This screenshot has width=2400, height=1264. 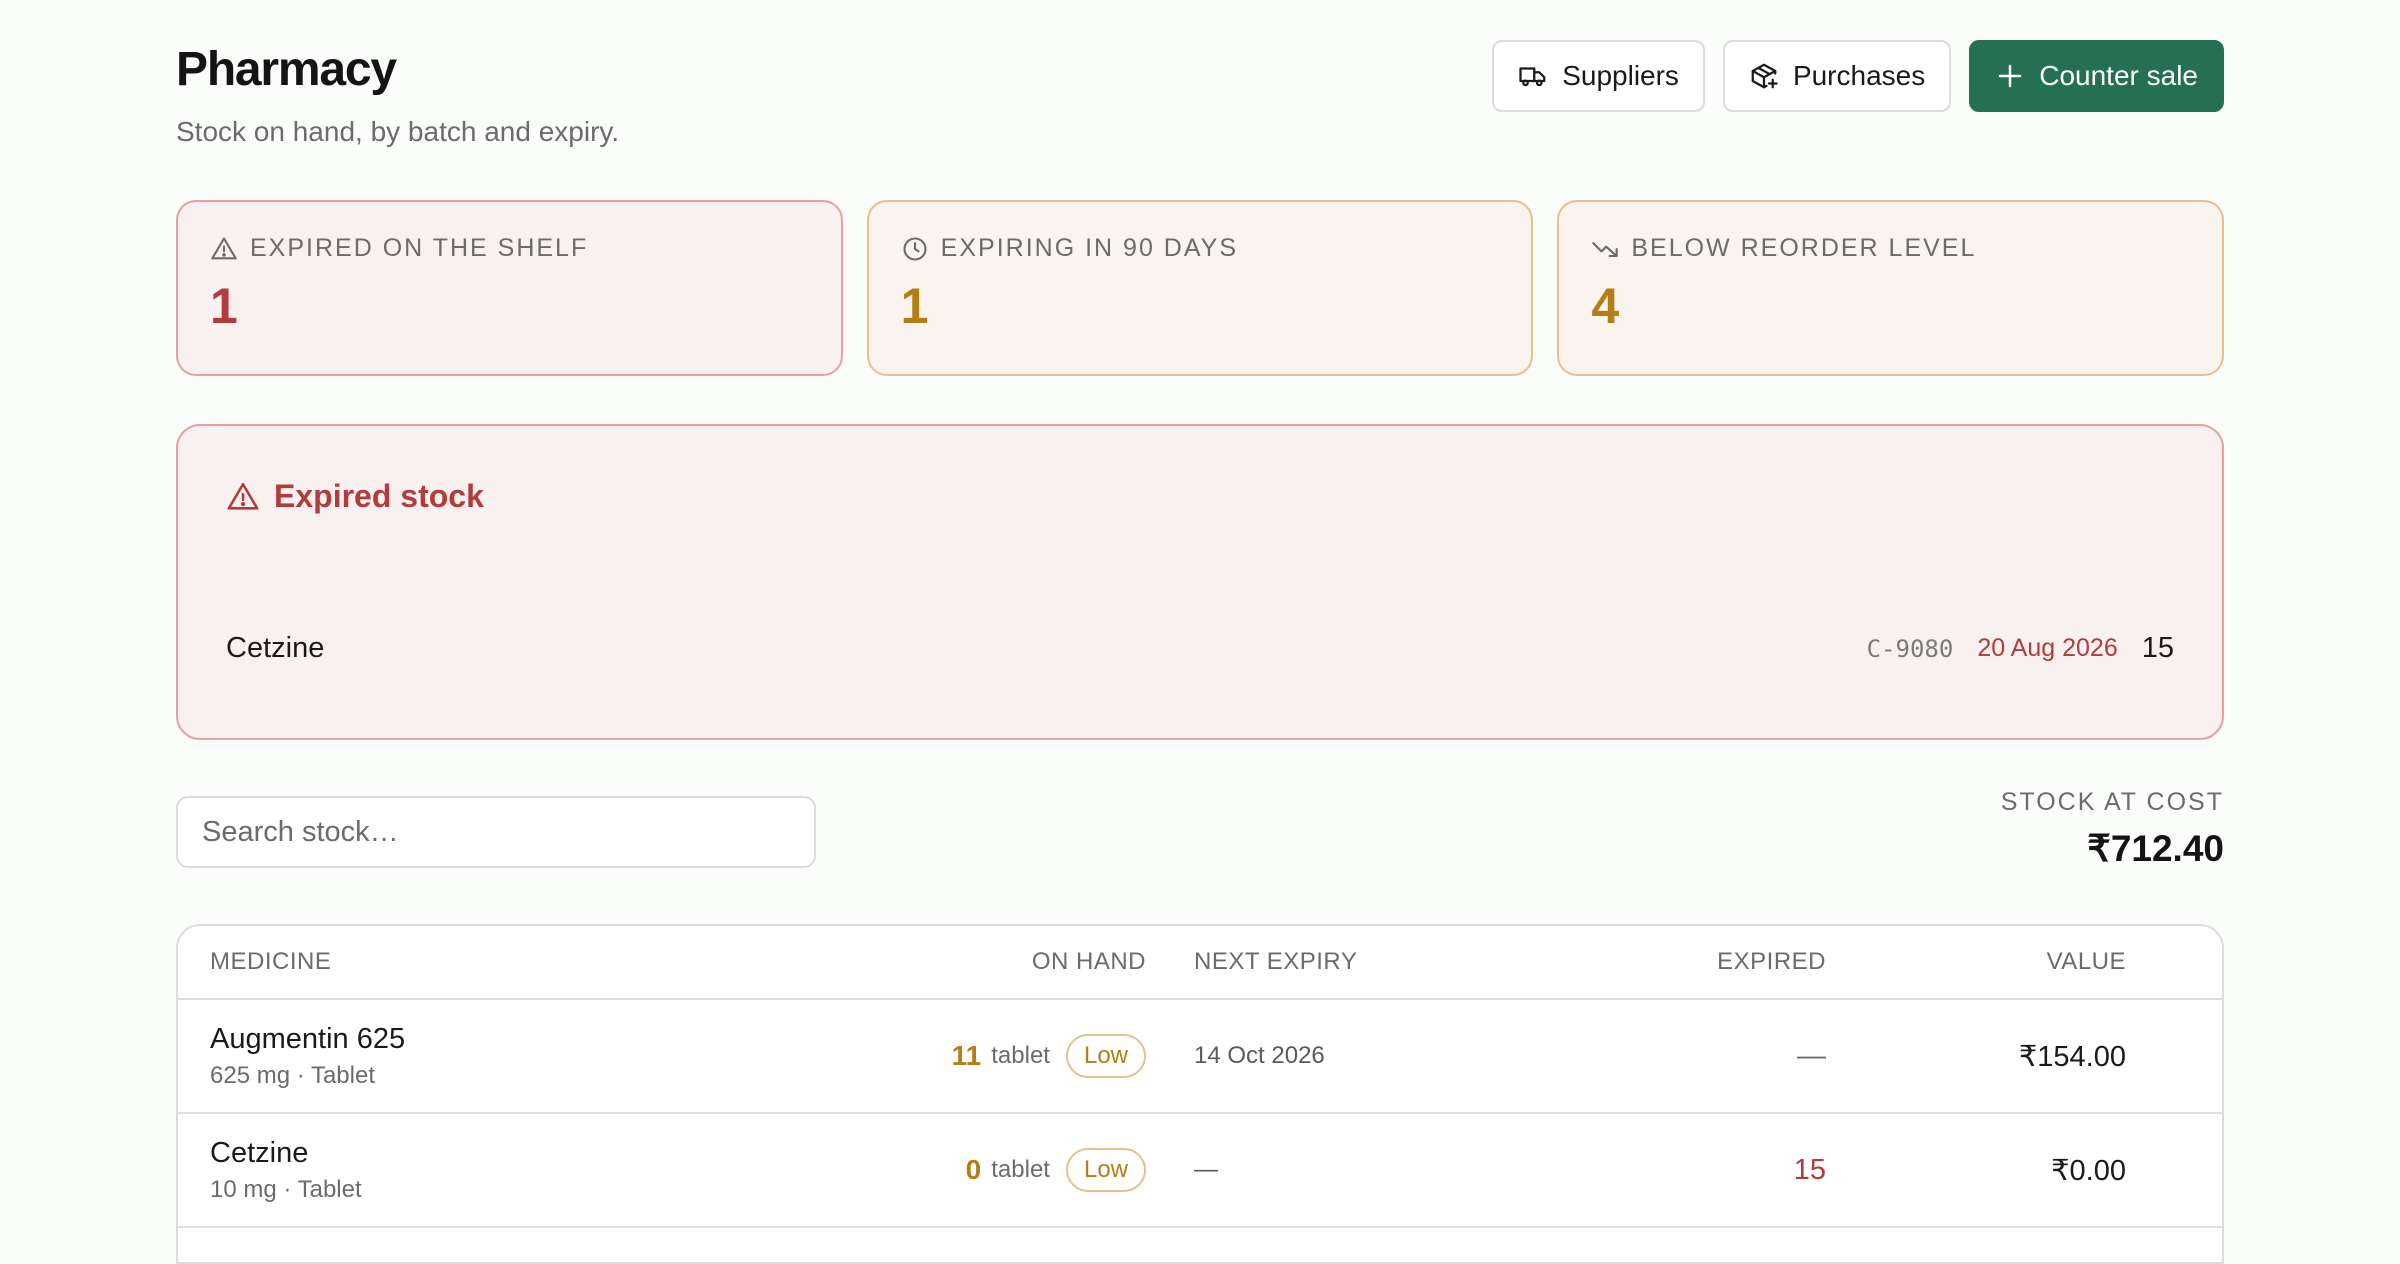 What do you see at coordinates (915, 248) in the screenshot?
I see `clock-icon` at bounding box center [915, 248].